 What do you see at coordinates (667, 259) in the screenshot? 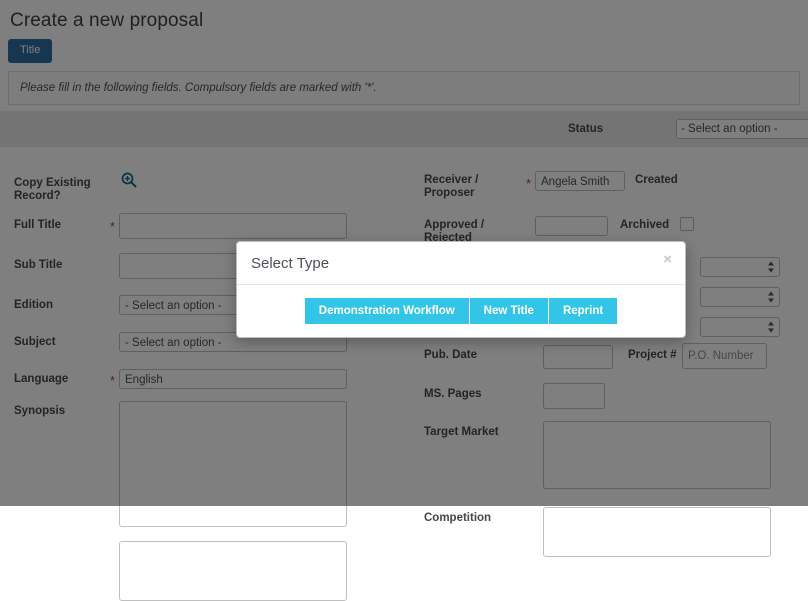
I see `close-icon: ×` at bounding box center [667, 259].